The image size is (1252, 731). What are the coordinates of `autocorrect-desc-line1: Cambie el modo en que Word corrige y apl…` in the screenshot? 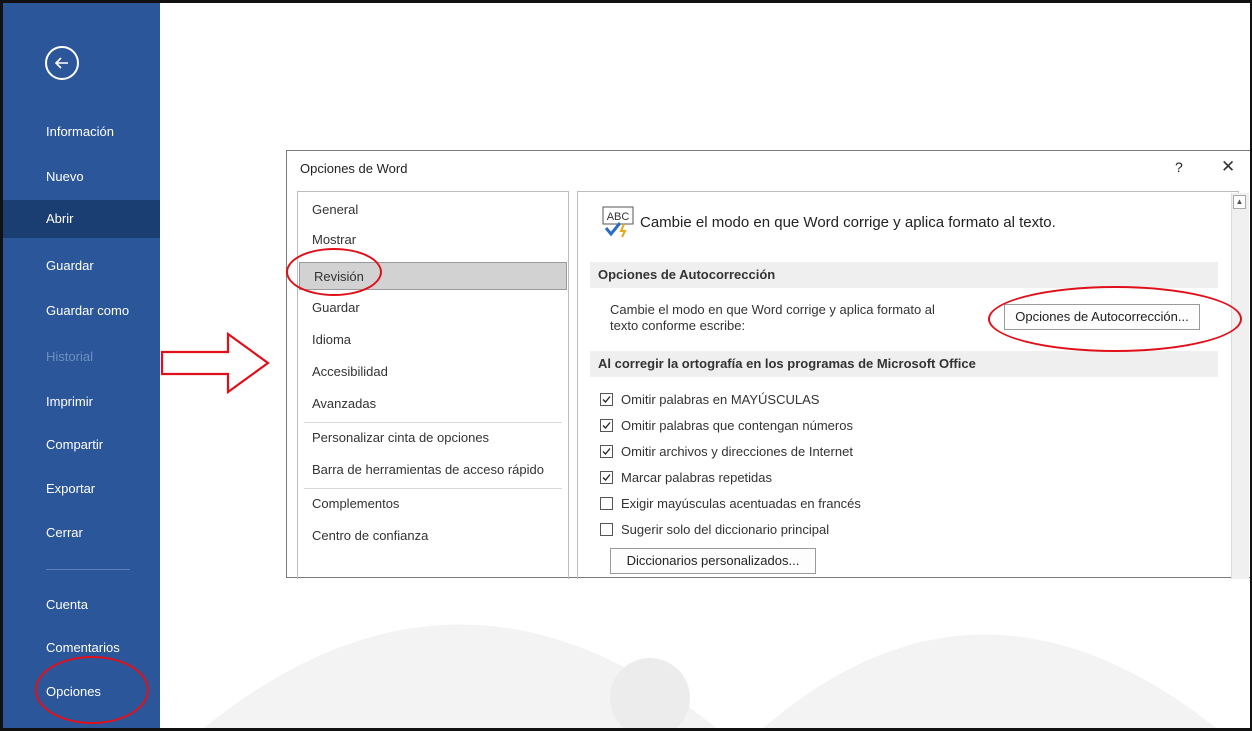 It's located at (772, 309).